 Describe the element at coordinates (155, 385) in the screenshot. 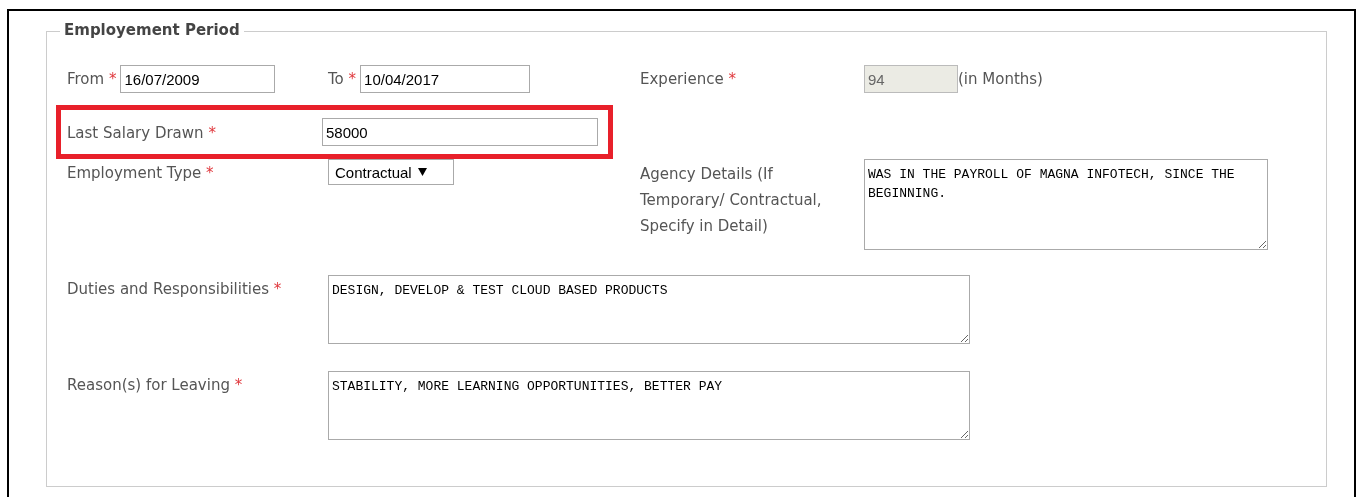

I see `reasons-label: Reason(s) for Leaving *` at that location.